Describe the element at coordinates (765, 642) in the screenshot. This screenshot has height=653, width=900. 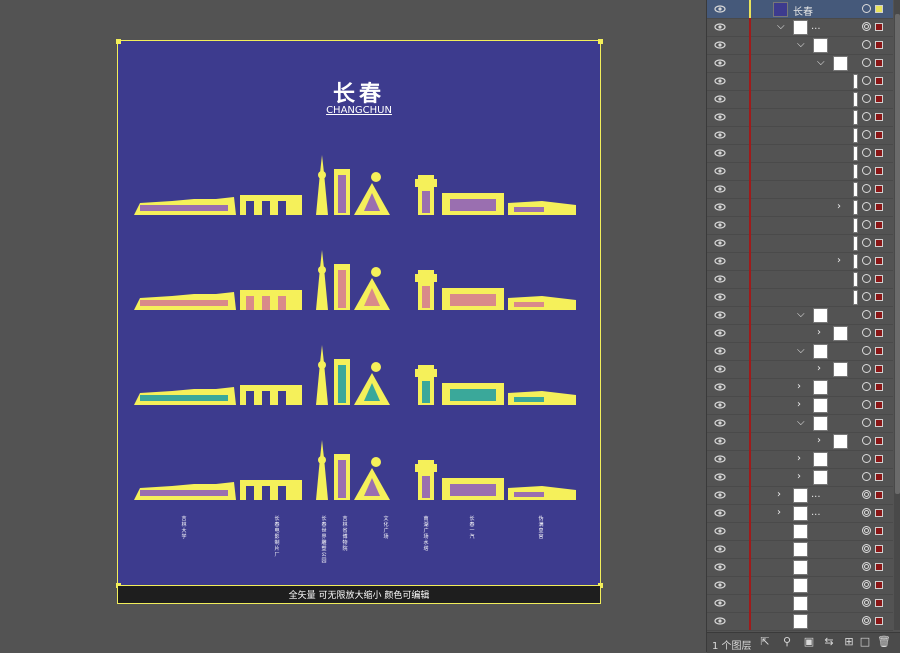
I see `export-icon: ⇱` at that location.